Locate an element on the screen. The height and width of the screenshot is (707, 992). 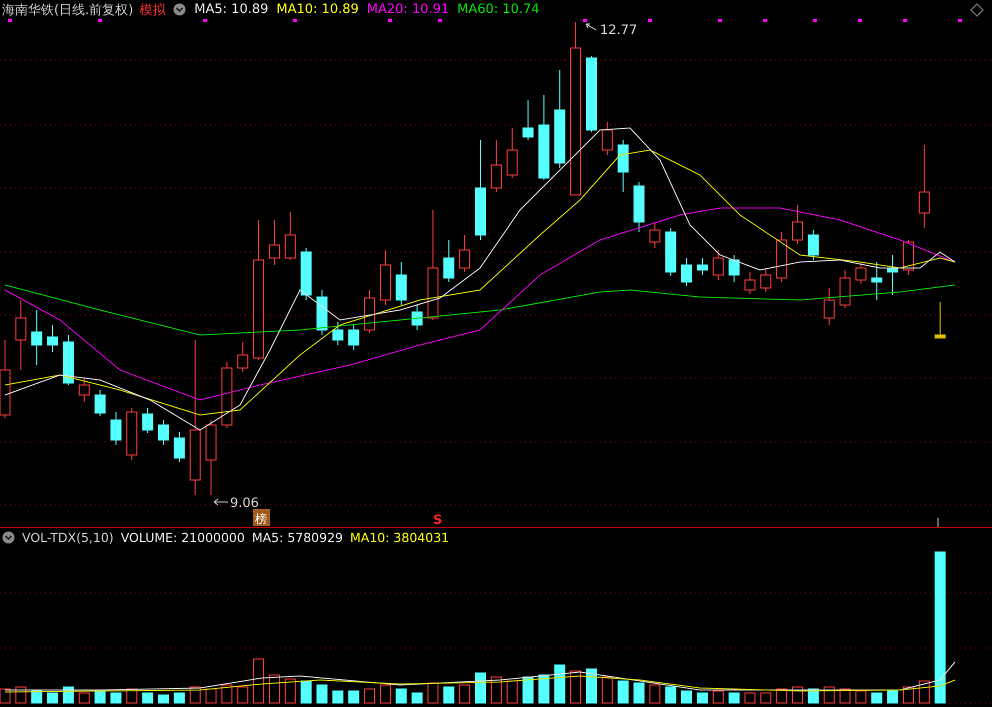
indicator-value: MA10: 10.89 is located at coordinates (317, 9).